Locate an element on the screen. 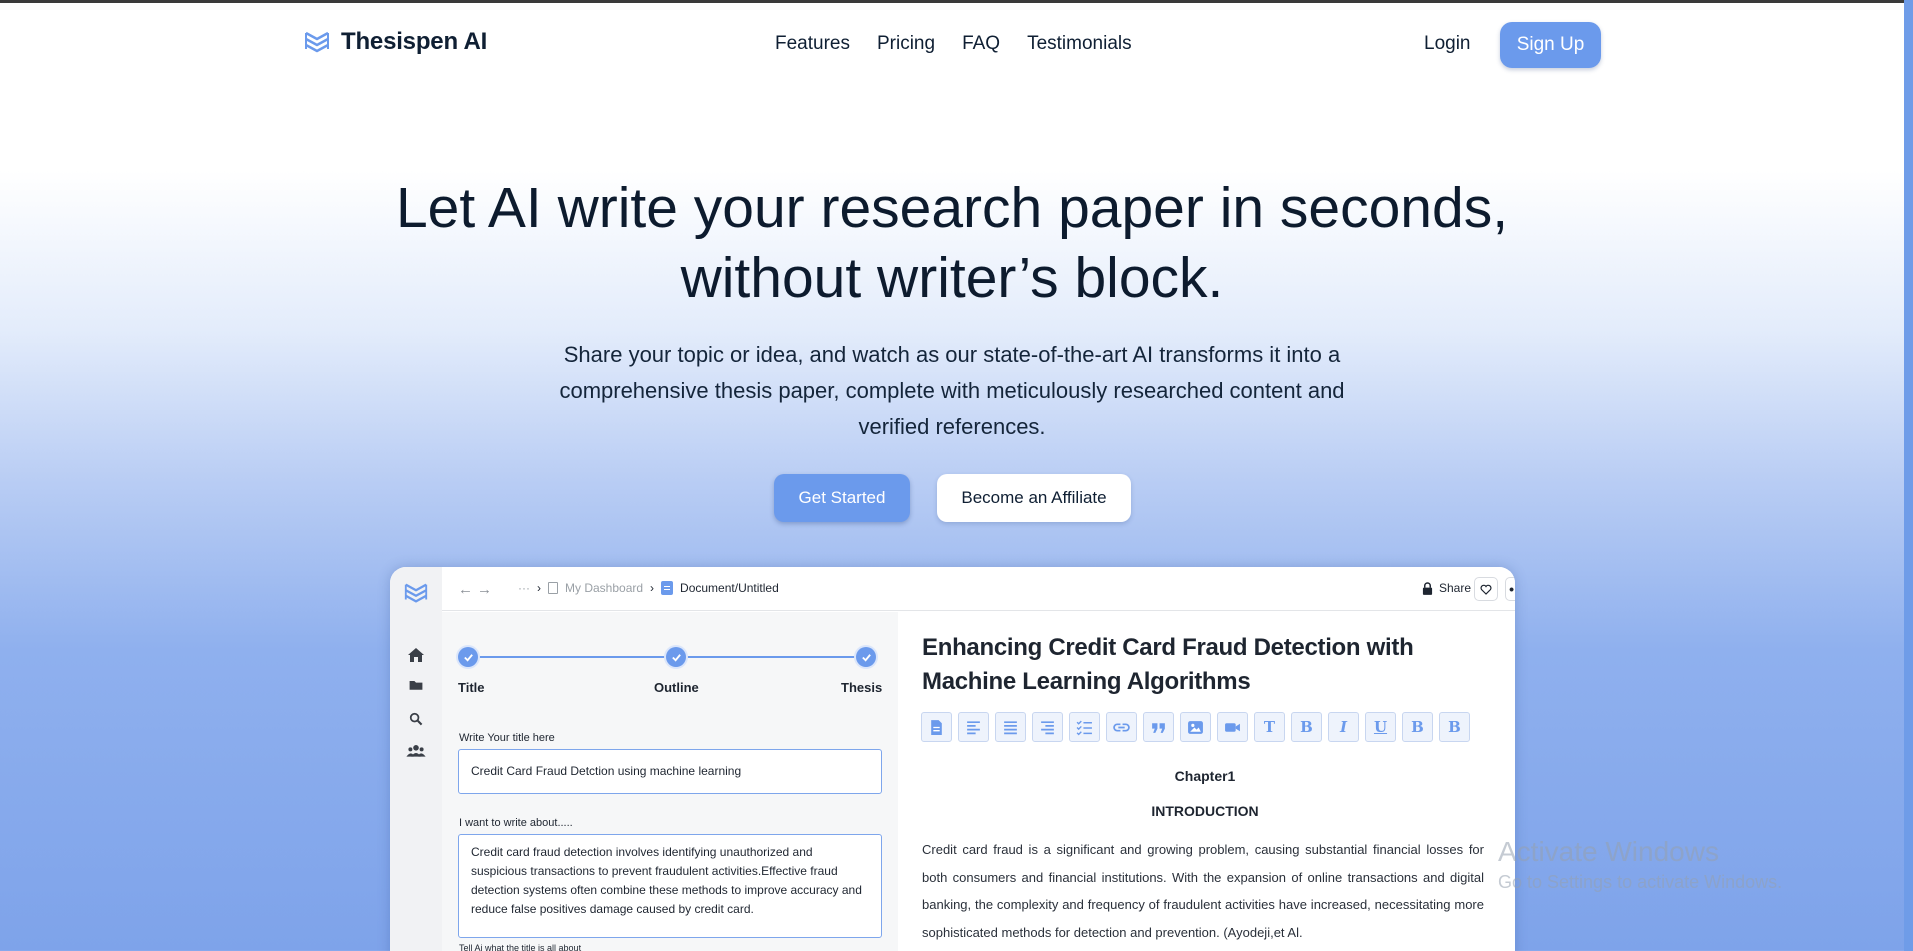 This screenshot has height=951, width=1913. brand-logo: Thesispen AI is located at coordinates (395, 42).